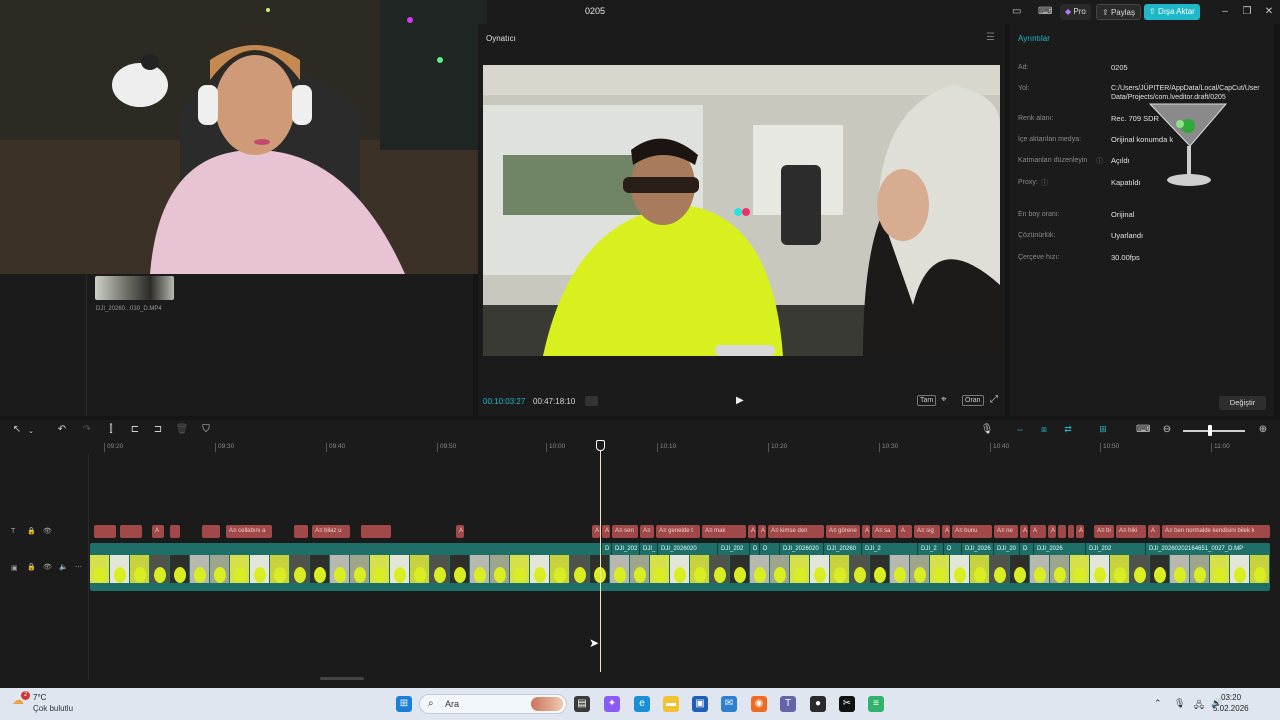 The height and width of the screenshot is (720, 1280). I want to click on zoom-slider-track, so click(1214, 431).